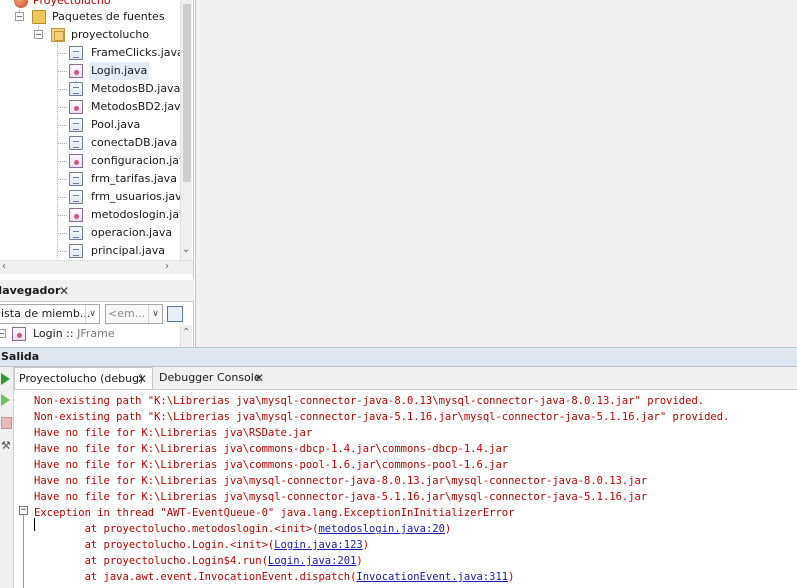  Describe the element at coordinates (318, 545) in the screenshot. I see `stacktrace-source-link: Login.java:123` at that location.